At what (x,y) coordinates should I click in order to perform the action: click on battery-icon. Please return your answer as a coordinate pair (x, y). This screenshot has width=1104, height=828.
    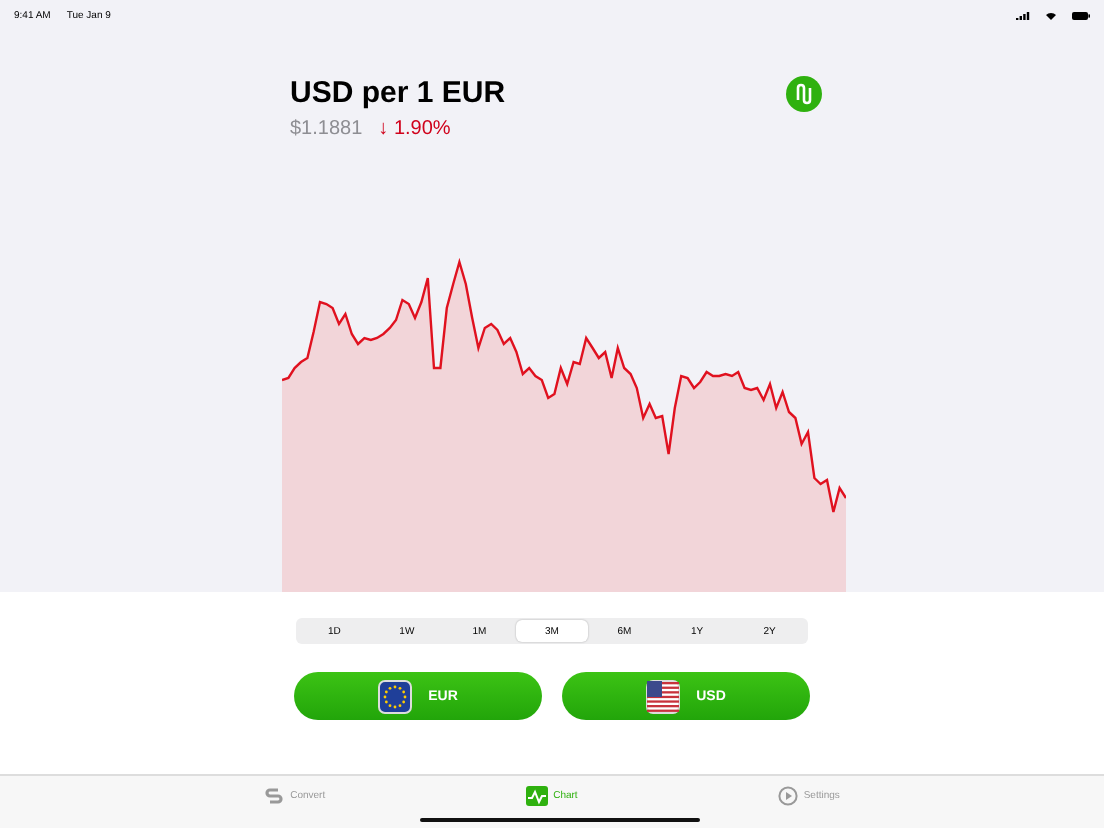
    Looking at the image, I should click on (1081, 16).